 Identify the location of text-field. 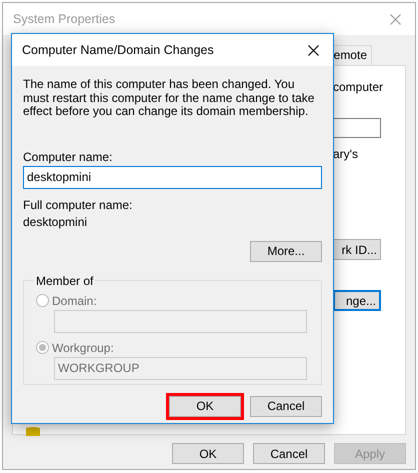
(357, 128).